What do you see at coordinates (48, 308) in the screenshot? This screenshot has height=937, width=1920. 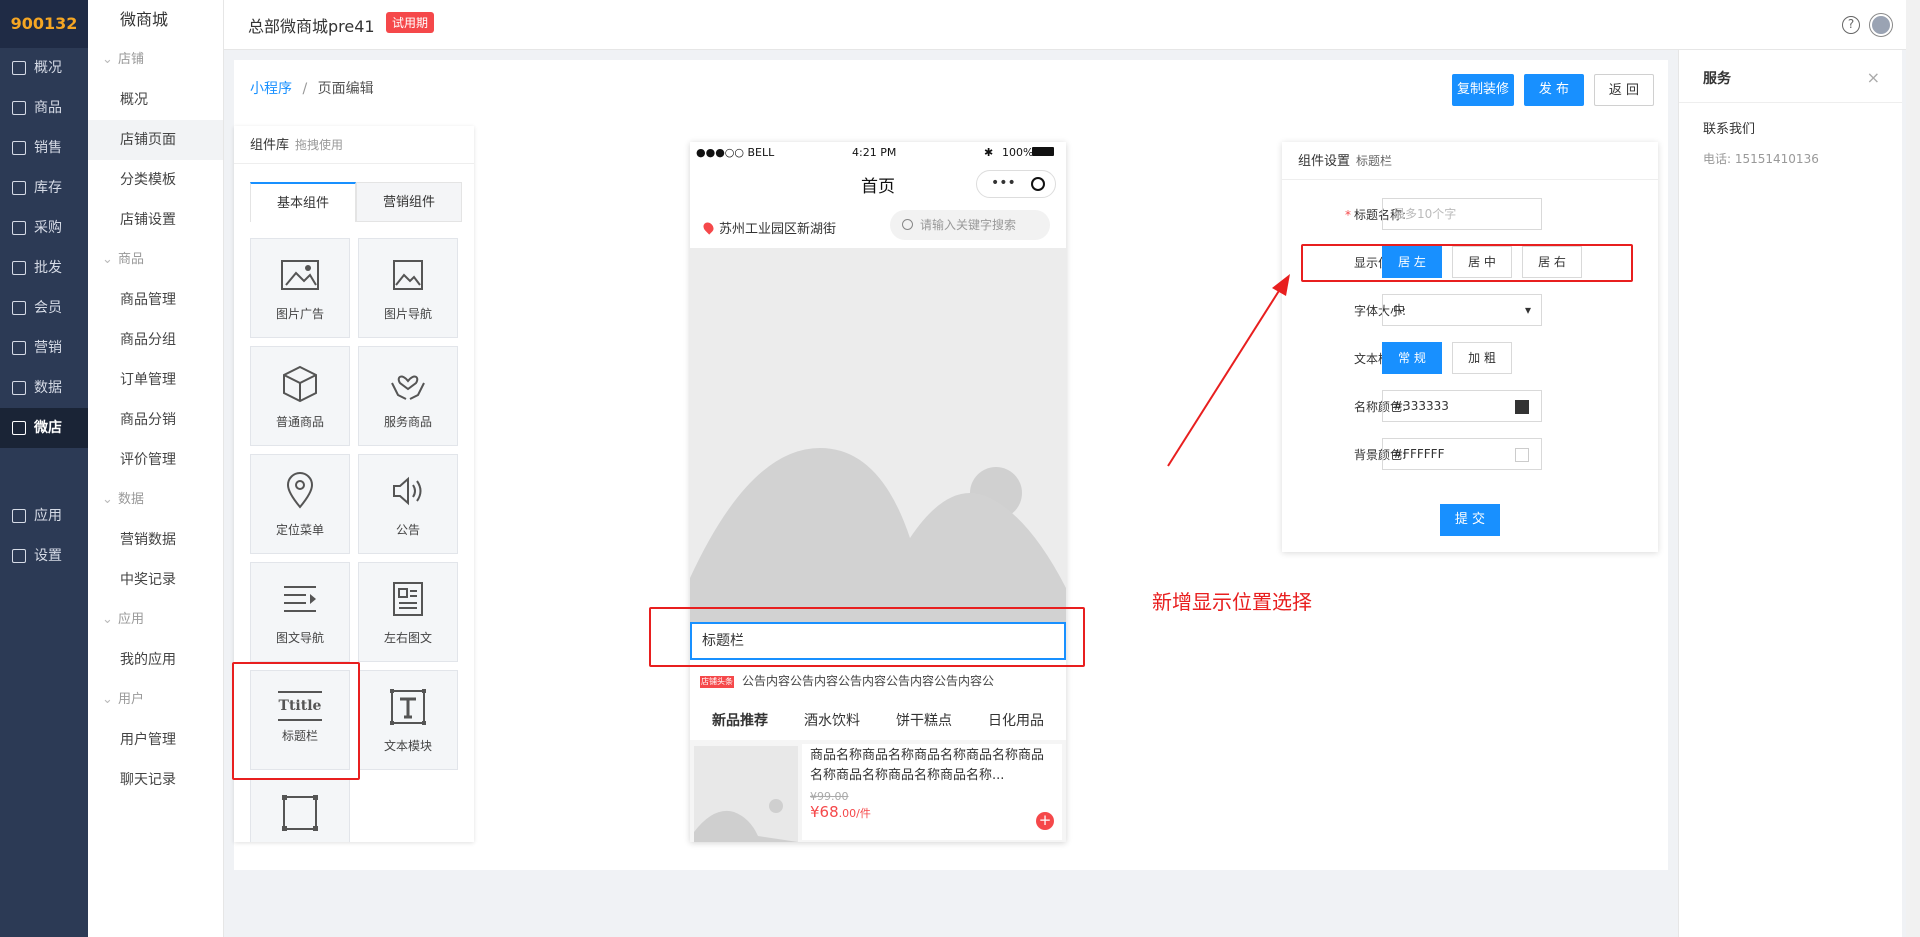 I see `nav-label: 会员` at bounding box center [48, 308].